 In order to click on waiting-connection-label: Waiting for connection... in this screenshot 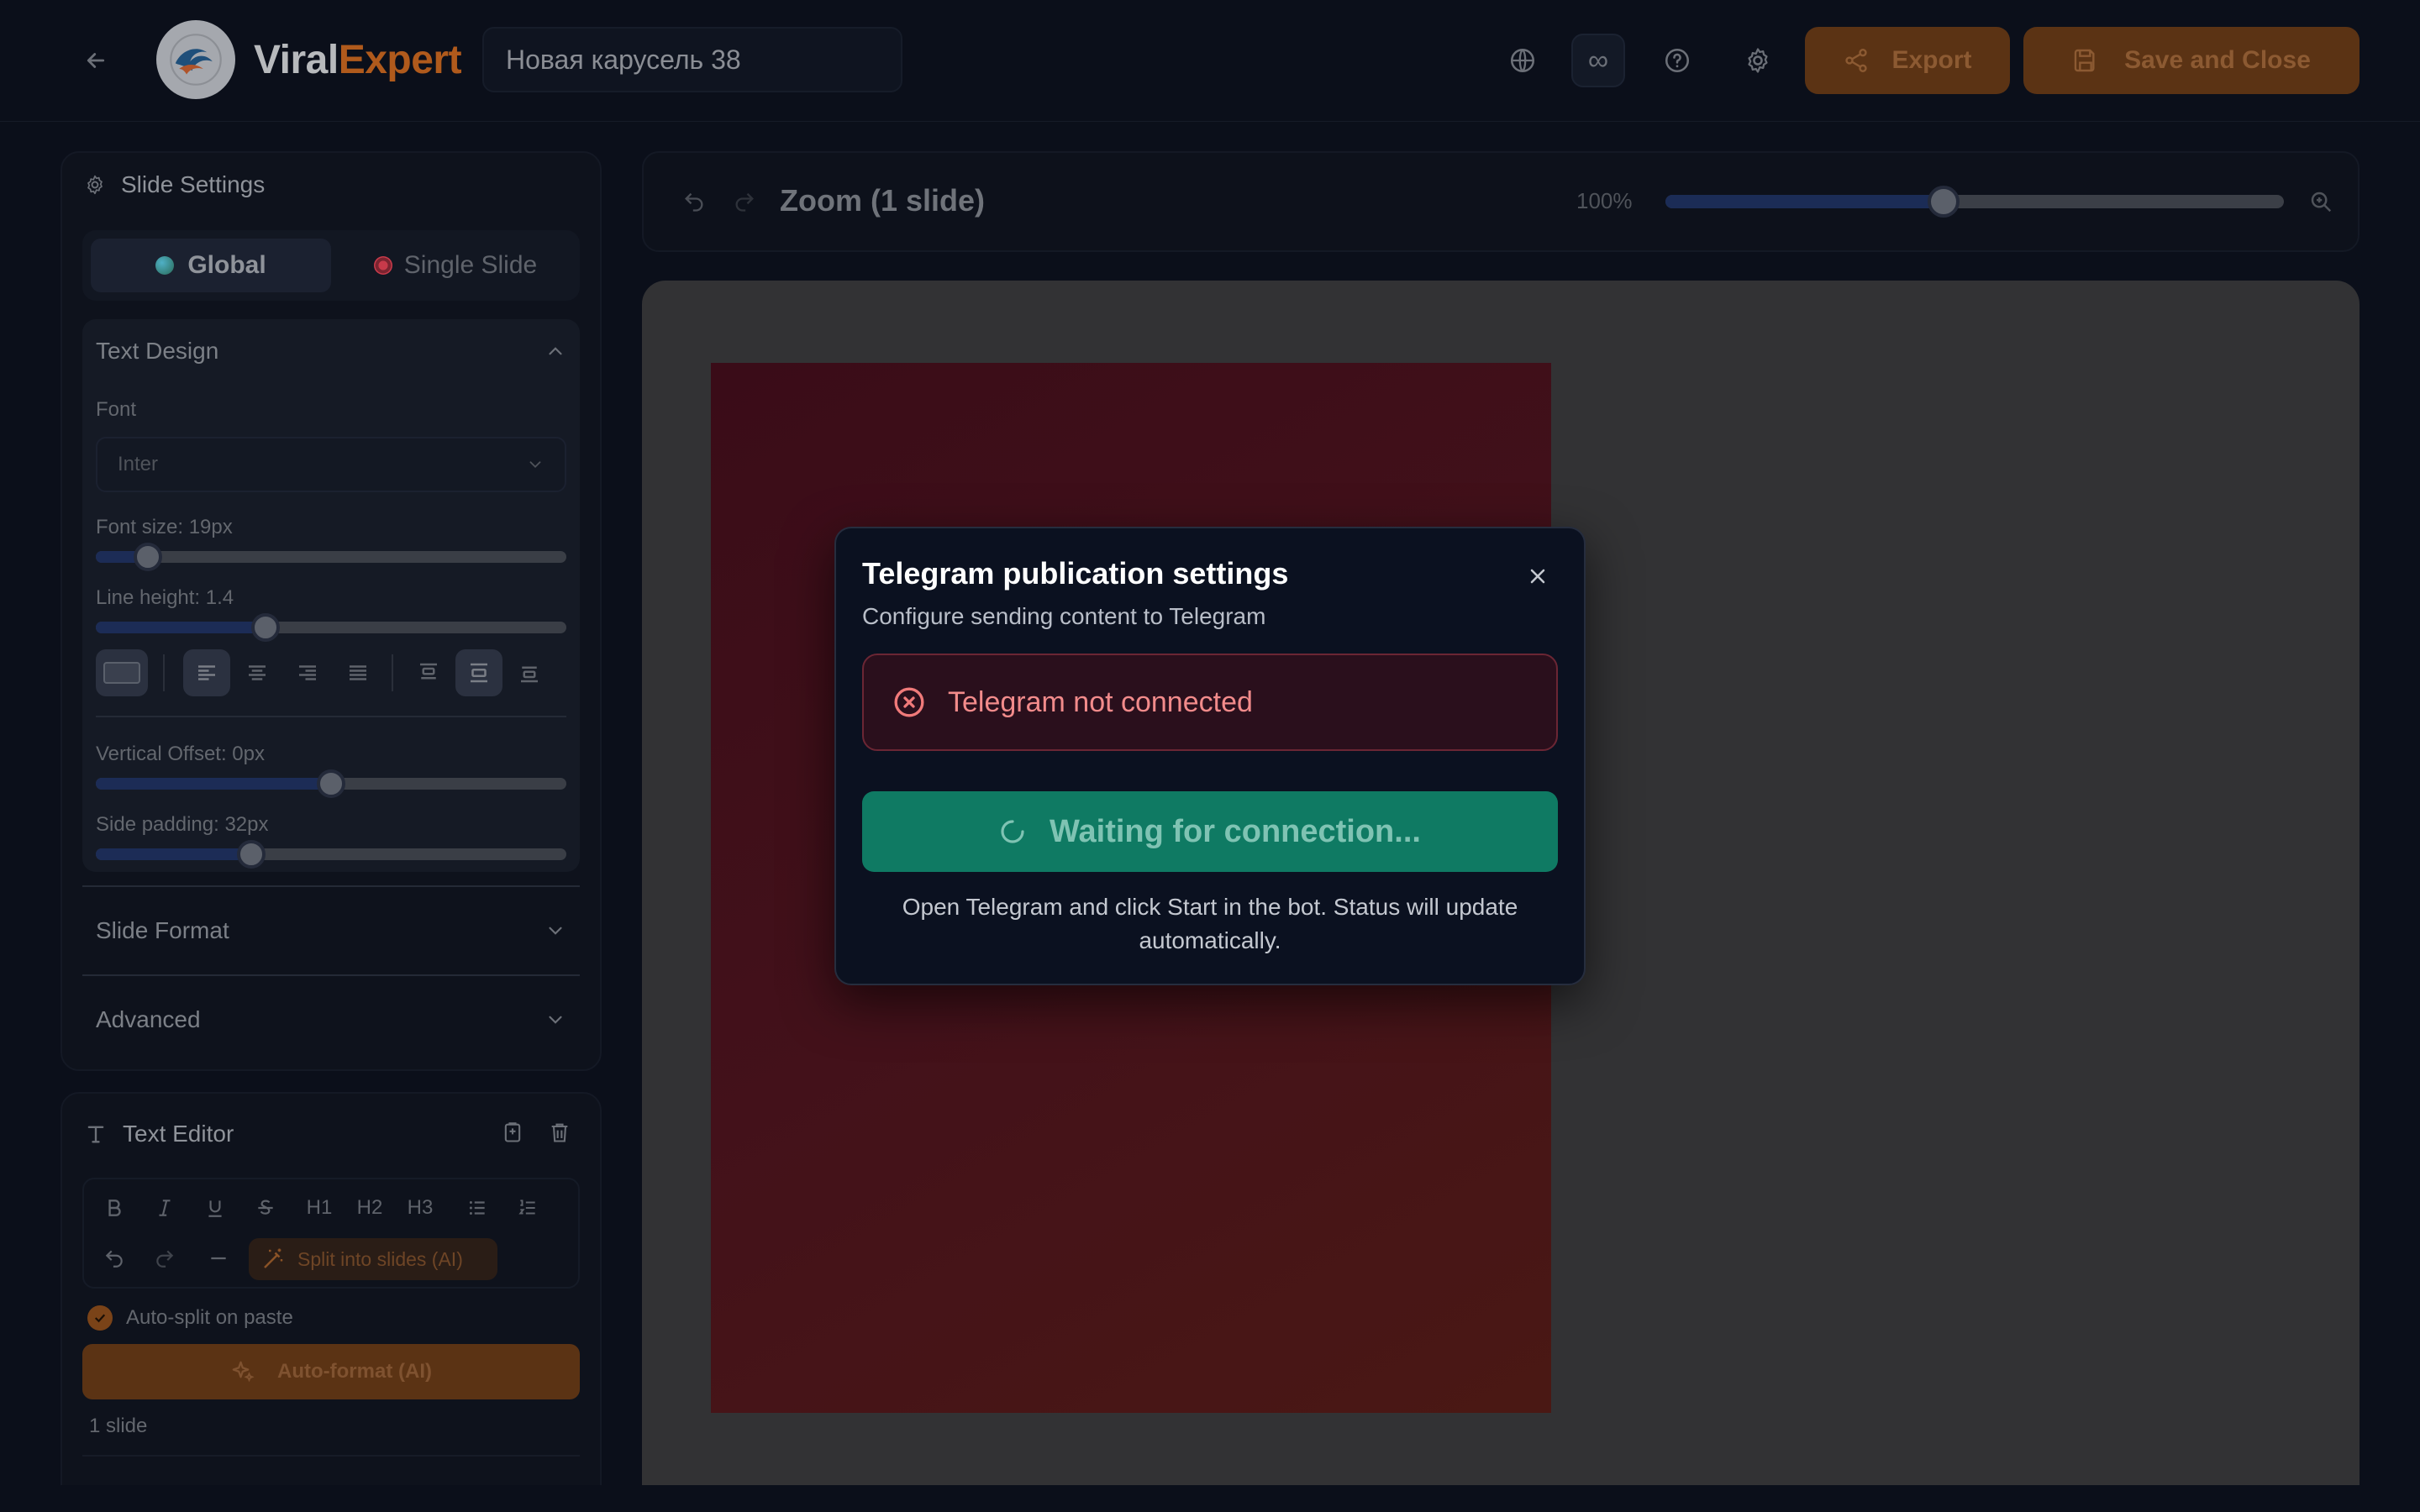, I will do `click(1235, 831)`.